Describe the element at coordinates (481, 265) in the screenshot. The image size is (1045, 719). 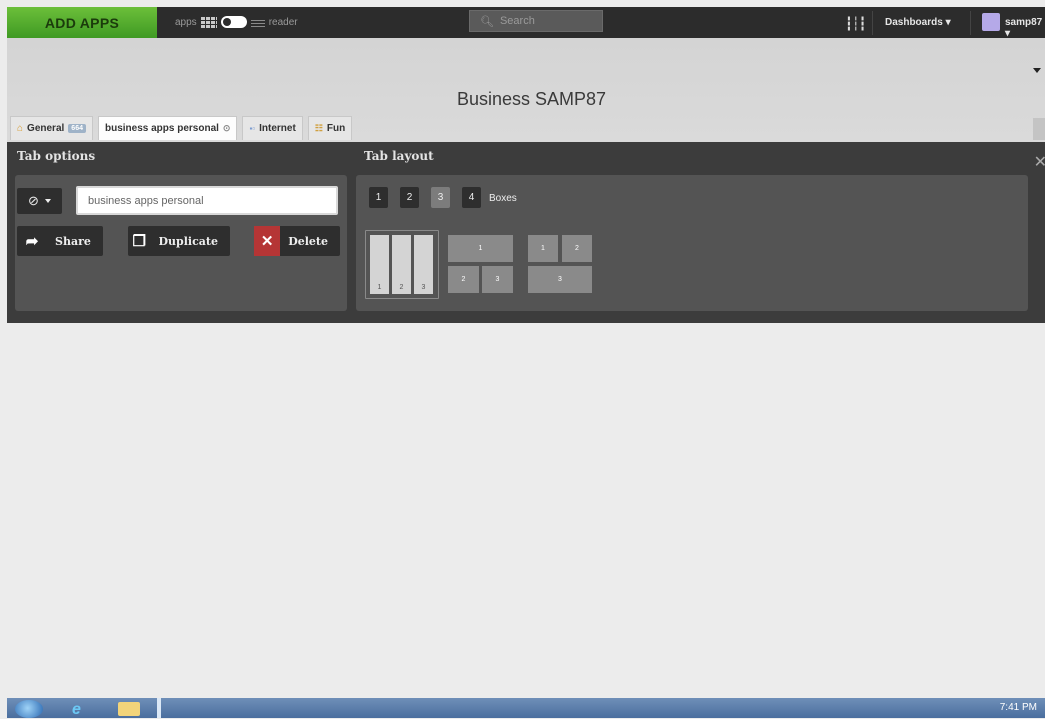
I see `layout-option-one-over-two: 1 2 3` at that location.